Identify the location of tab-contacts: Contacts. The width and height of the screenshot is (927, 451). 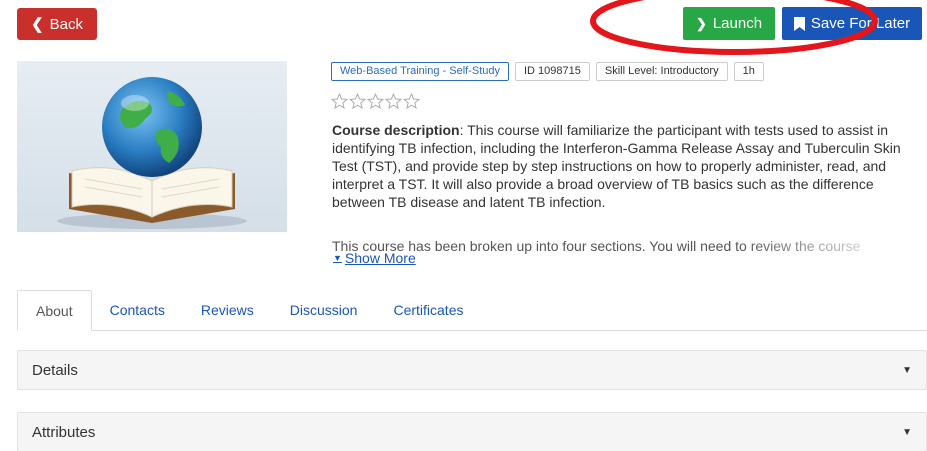
(137, 310).